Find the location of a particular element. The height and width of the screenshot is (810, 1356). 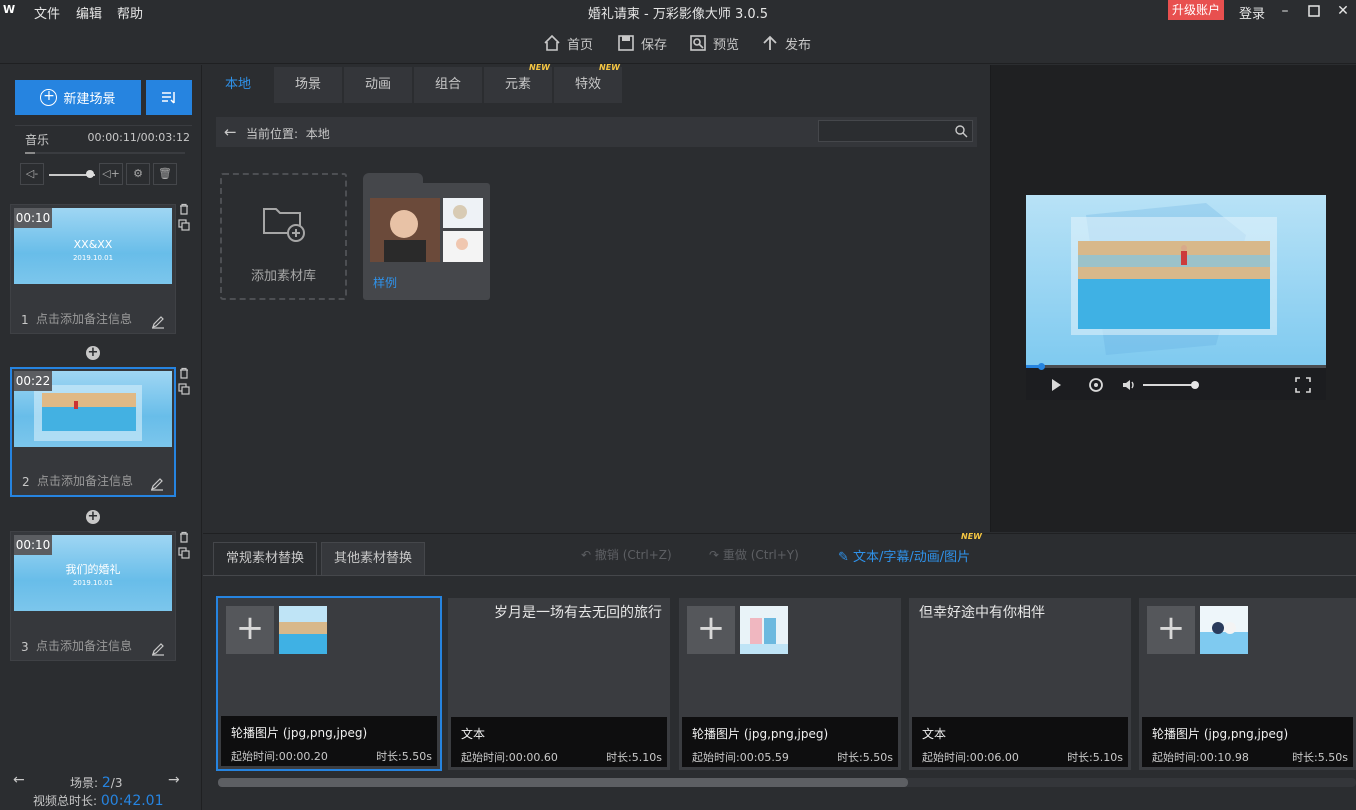

player-progress-handle is located at coordinates (1041, 366).